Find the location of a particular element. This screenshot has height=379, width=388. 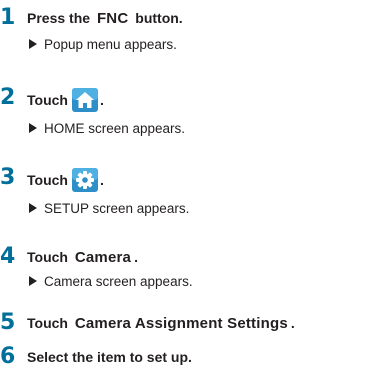

step-instruction: Touch Camera. is located at coordinates (82, 257).